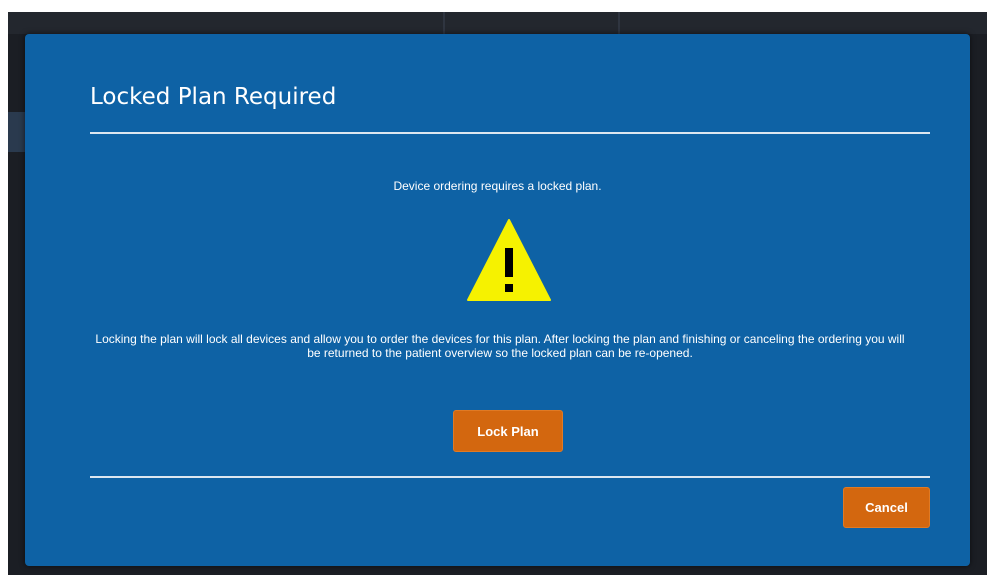 The width and height of the screenshot is (995, 575). What do you see at coordinates (886, 507) in the screenshot?
I see `cancel-button: Cancel` at bounding box center [886, 507].